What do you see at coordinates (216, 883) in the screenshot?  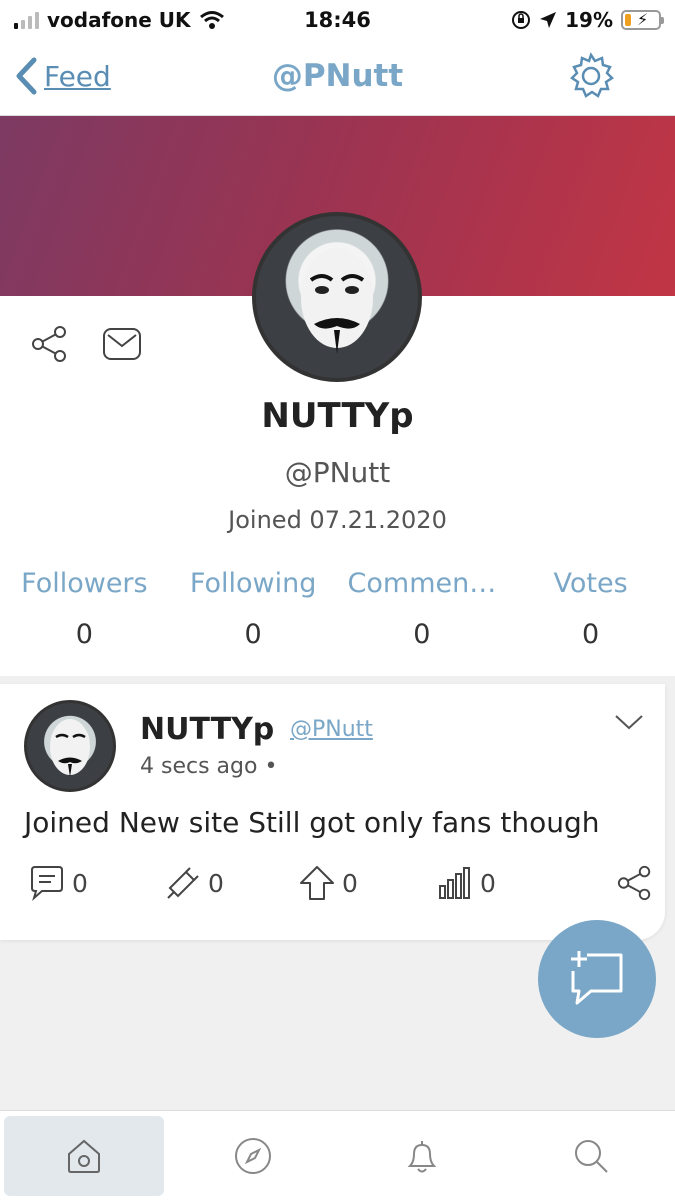 I see `boost-count: 0` at bounding box center [216, 883].